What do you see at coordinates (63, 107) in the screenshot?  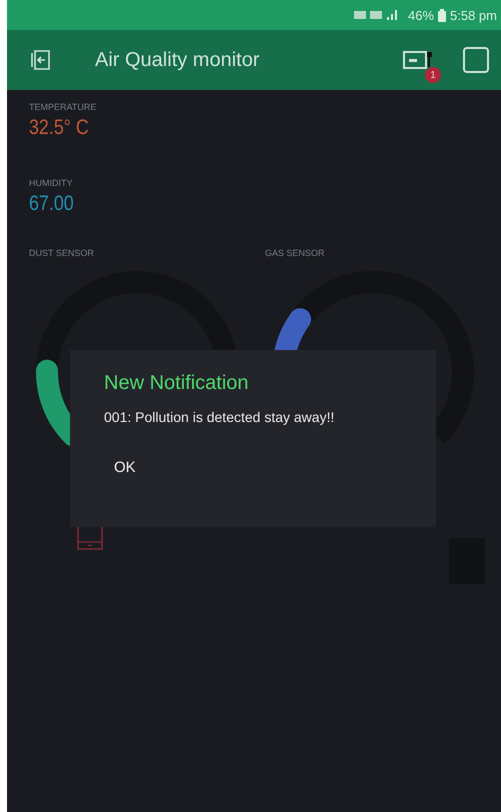 I see `value-label: TEMPERATURE` at bounding box center [63, 107].